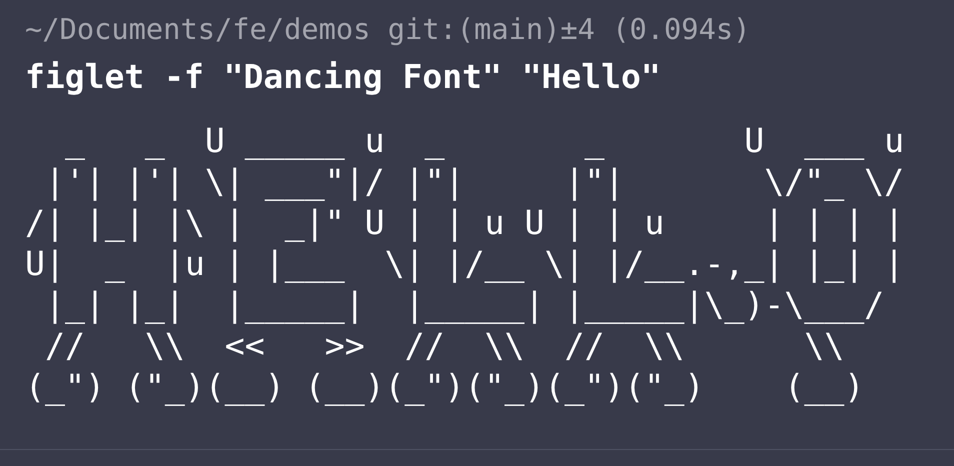 This screenshot has height=466, width=954. I want to click on ascii-art-line: U| _ |u | |___ \| |/__ \| |/__.-,_| |_| |, so click(464, 263).